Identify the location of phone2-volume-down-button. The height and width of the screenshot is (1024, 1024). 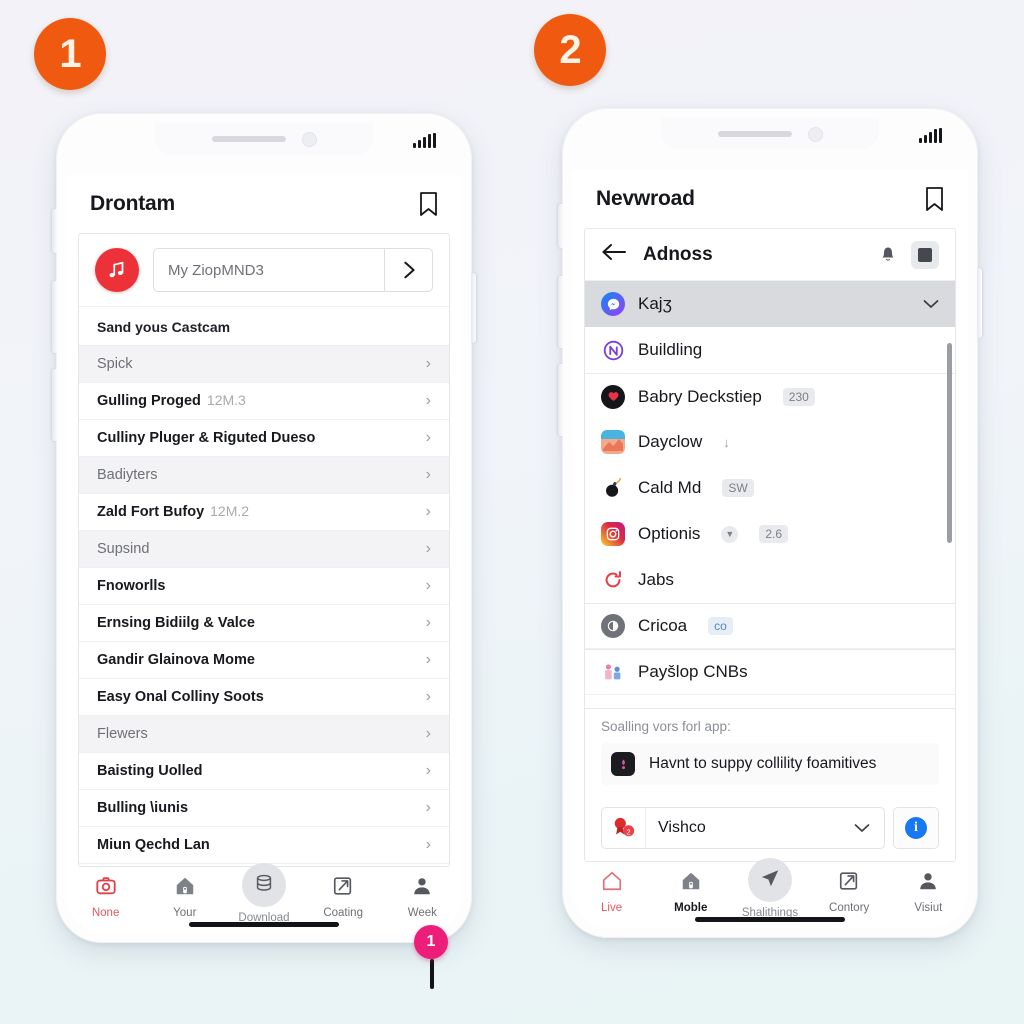
(560, 400).